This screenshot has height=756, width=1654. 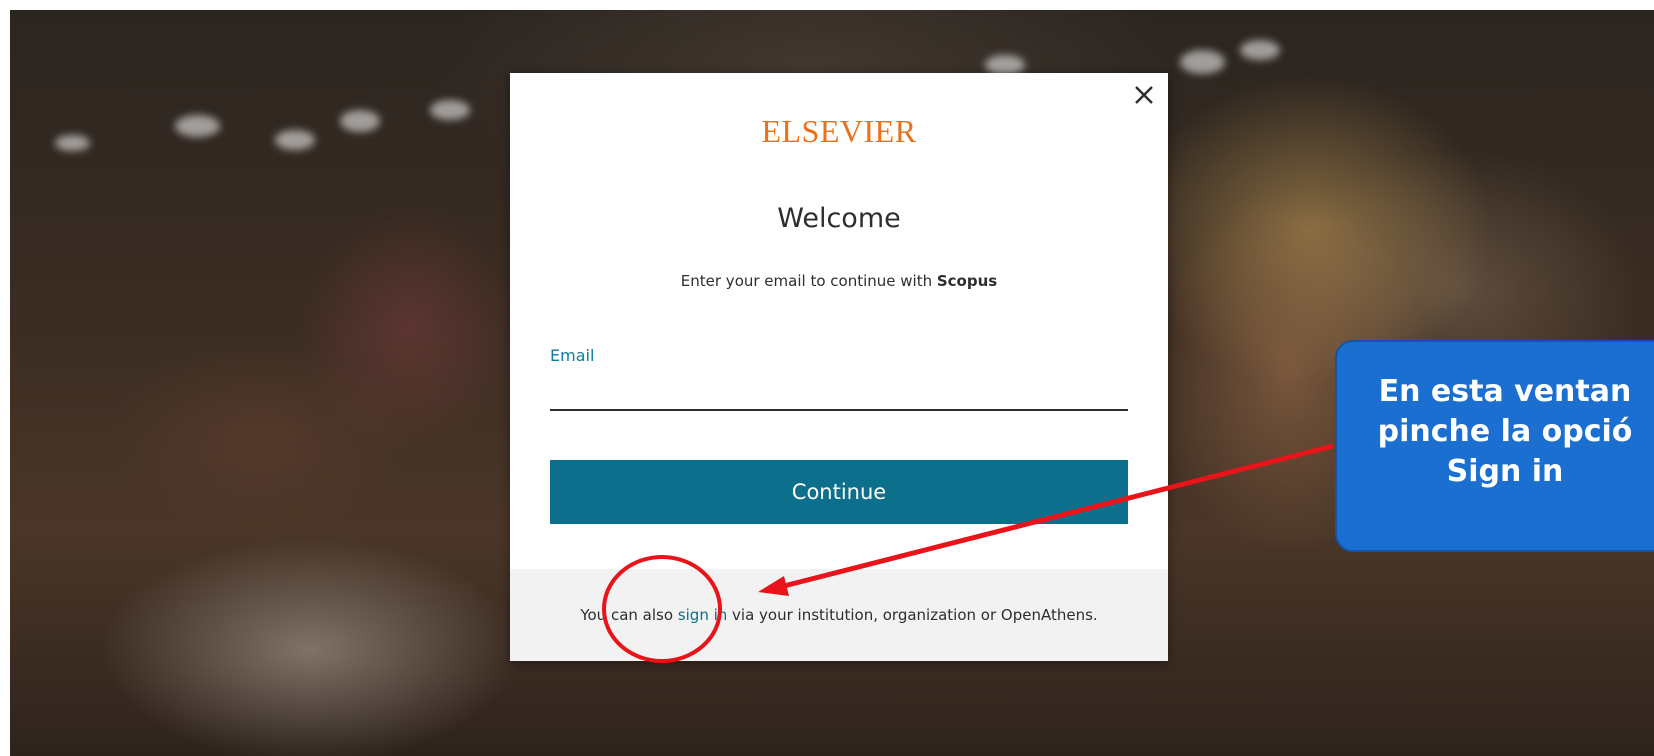 What do you see at coordinates (572, 355) in the screenshot?
I see `email-label: Email` at bounding box center [572, 355].